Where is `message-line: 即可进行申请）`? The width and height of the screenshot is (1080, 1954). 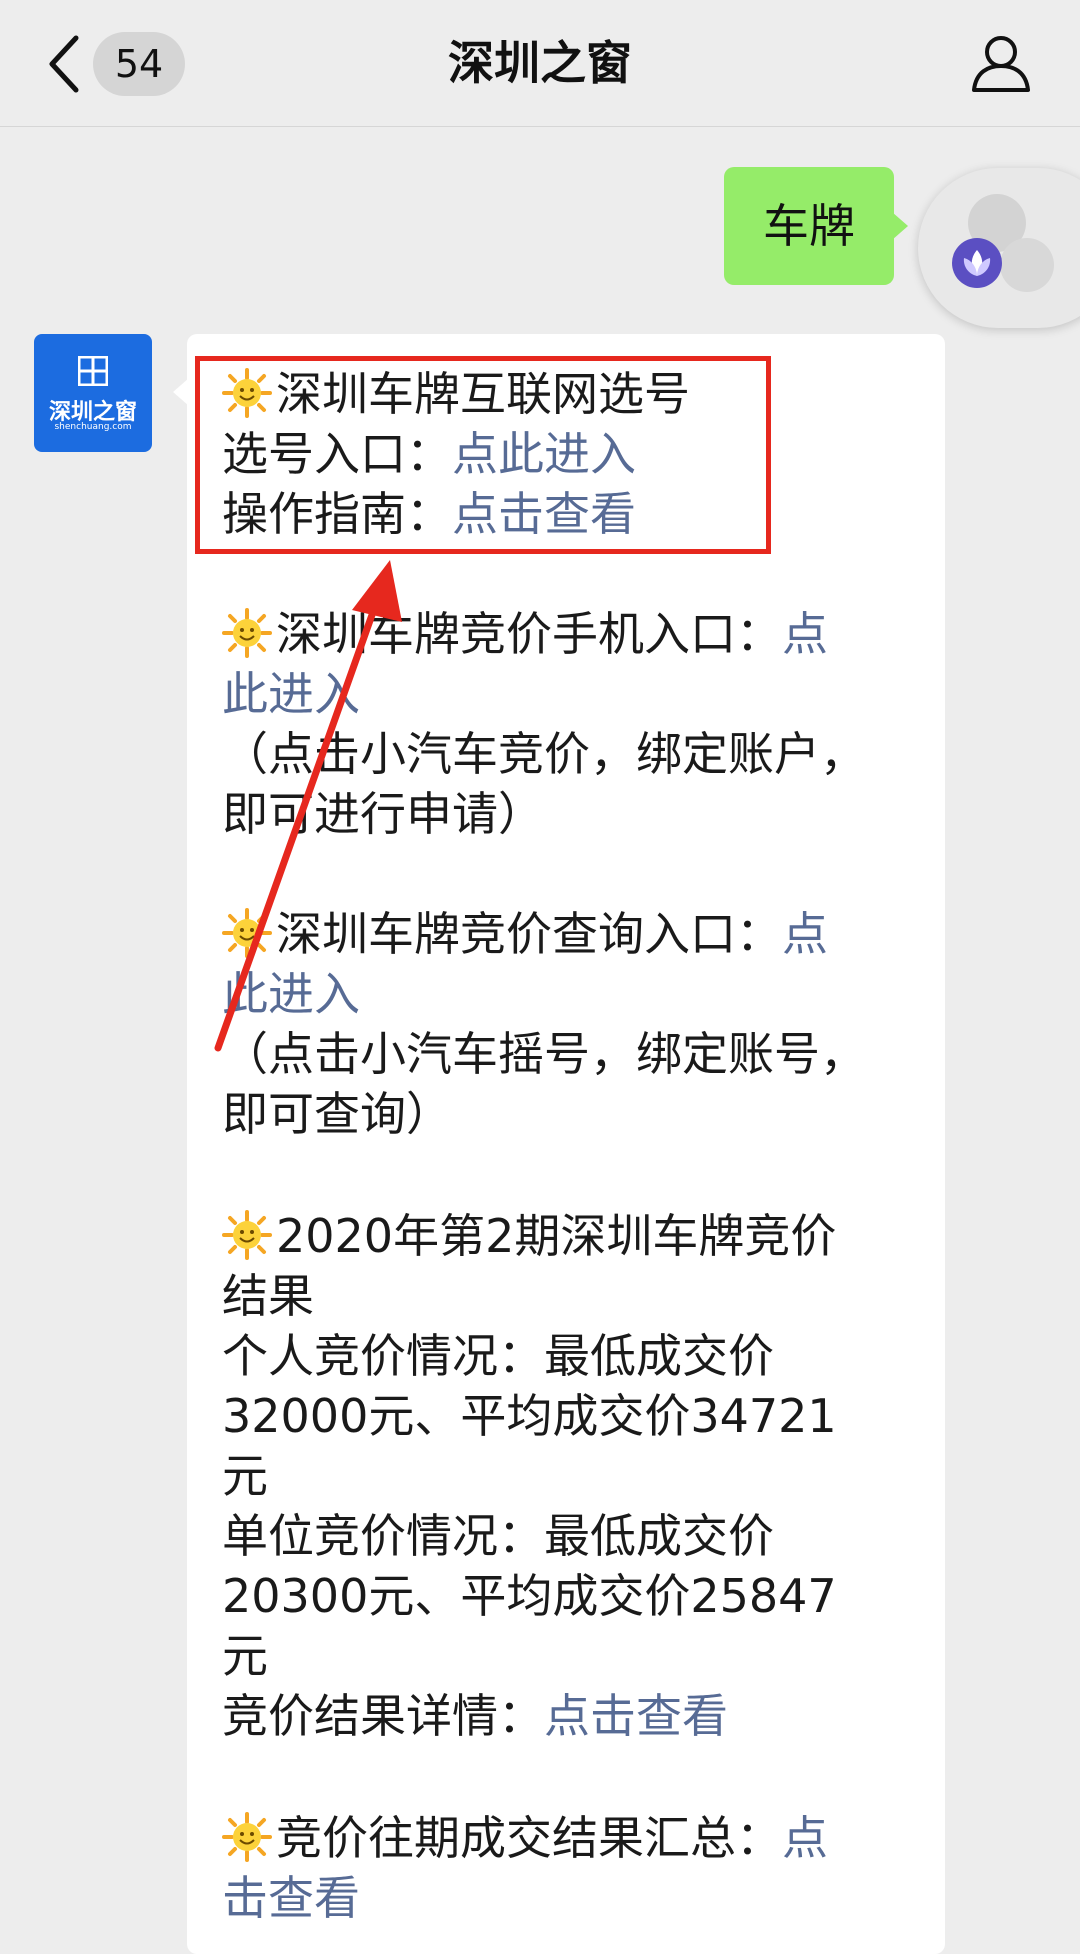 message-line: 即可进行申请） is located at coordinates (383, 814).